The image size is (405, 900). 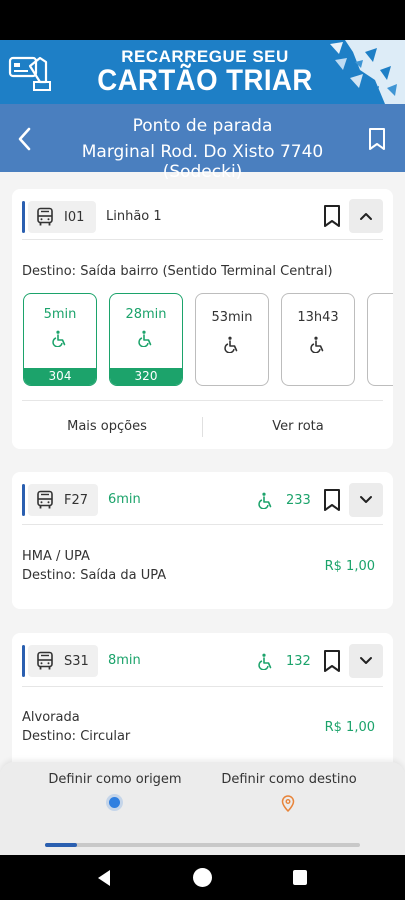 What do you see at coordinates (114, 802) in the screenshot?
I see `origin-dot-icon` at bounding box center [114, 802].